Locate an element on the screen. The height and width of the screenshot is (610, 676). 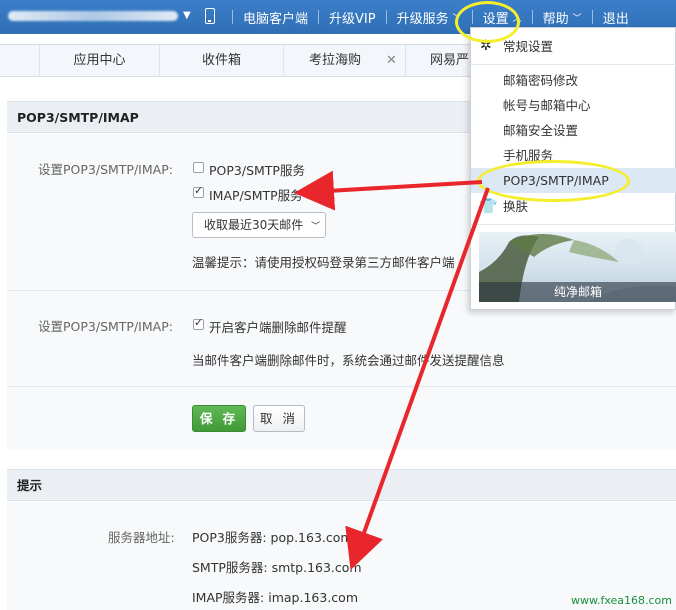
delete-notice-checkbox is located at coordinates (198, 323).